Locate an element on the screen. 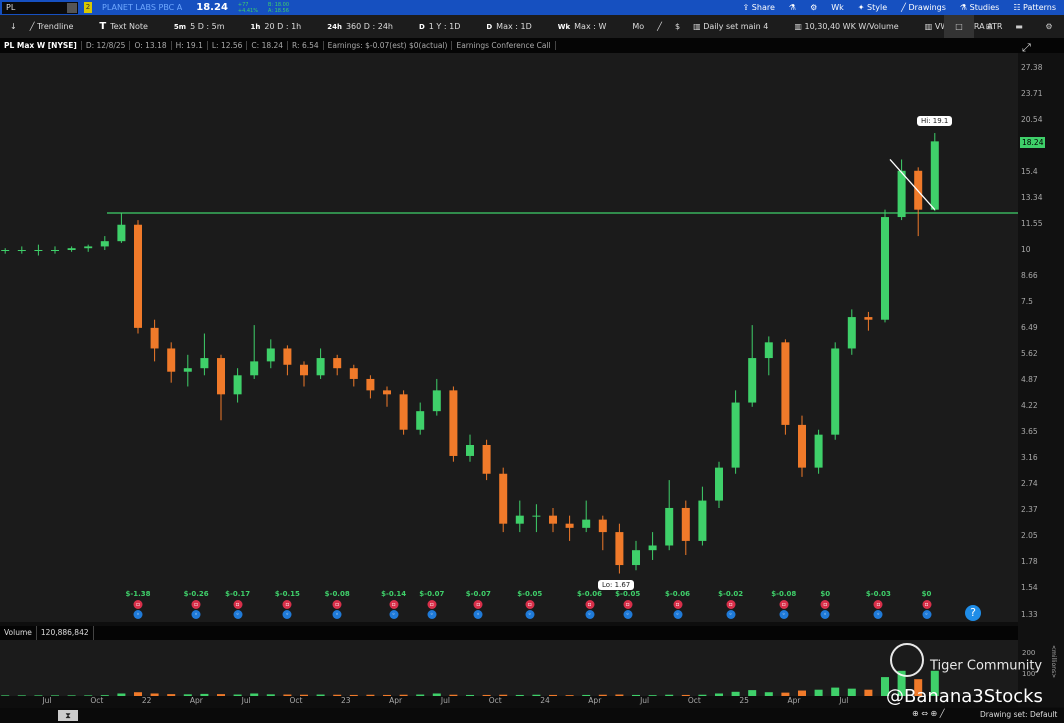 The image size is (1064, 723). time-tick: Oct is located at coordinates (296, 700).